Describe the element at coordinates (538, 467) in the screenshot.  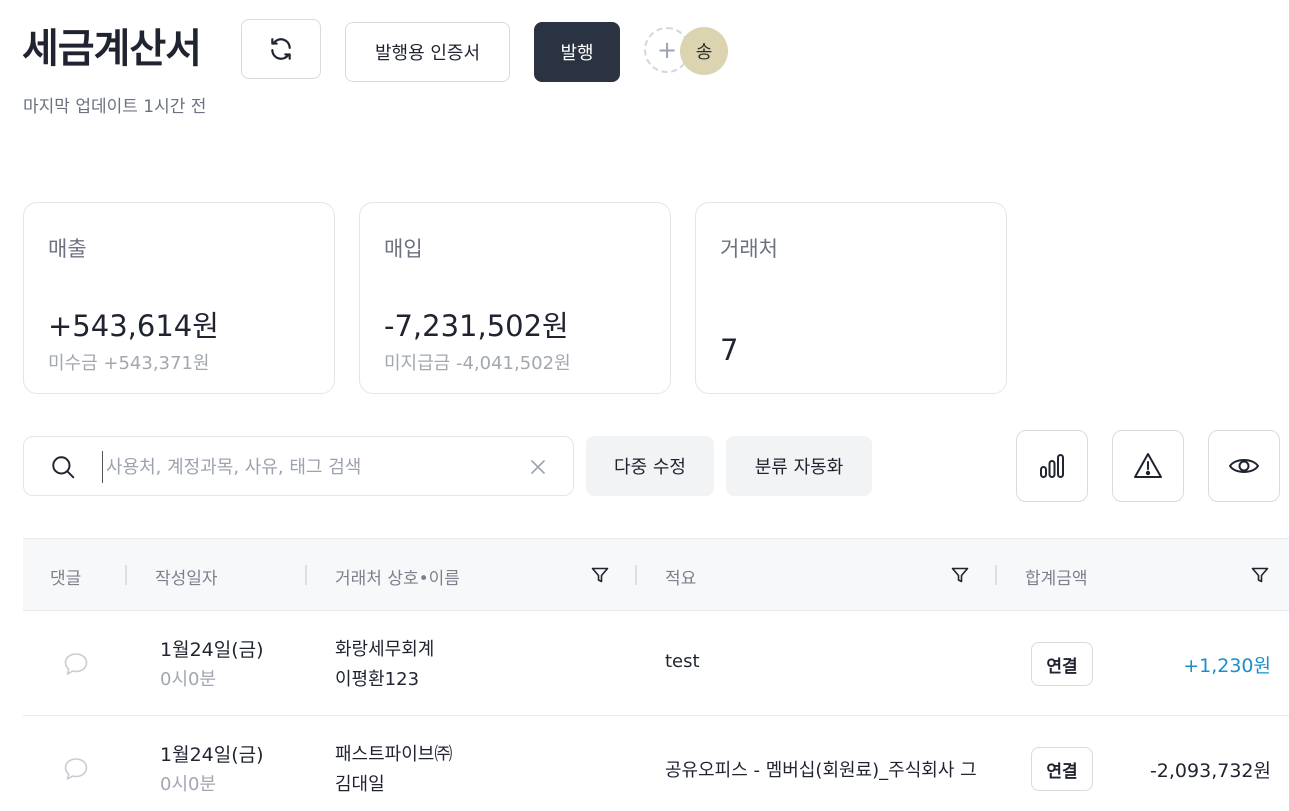
I see `clear-icon` at that location.